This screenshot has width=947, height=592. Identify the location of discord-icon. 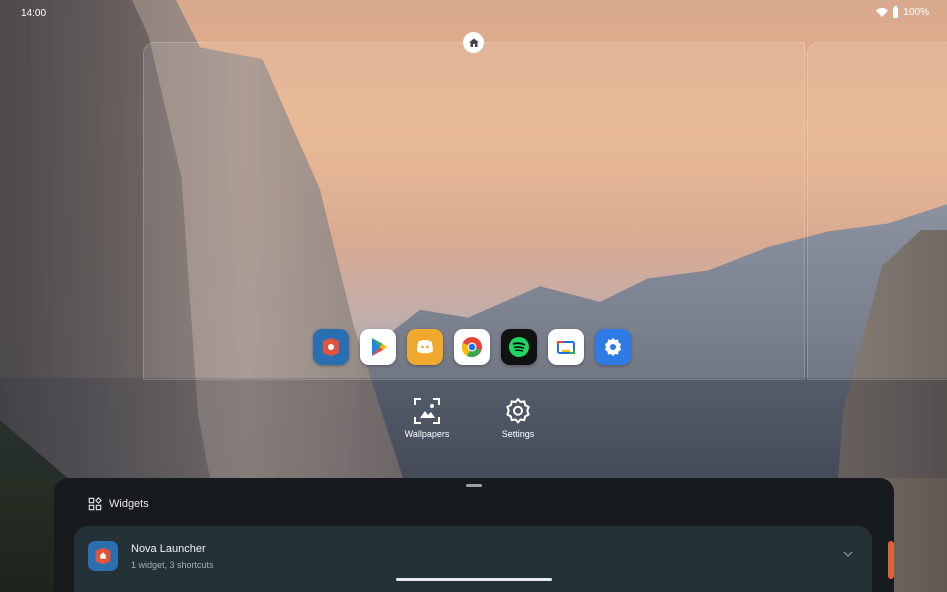
(425, 347).